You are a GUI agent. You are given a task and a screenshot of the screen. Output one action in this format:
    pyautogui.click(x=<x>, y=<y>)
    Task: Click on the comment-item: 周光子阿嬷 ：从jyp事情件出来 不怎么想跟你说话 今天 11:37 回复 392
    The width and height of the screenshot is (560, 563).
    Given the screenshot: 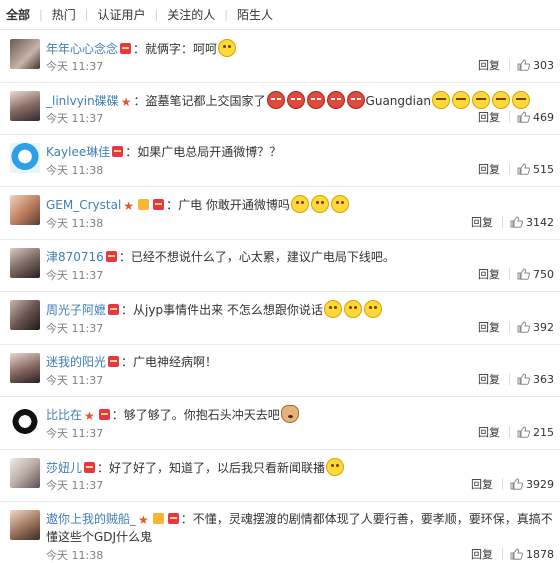 What is the action you would take?
    pyautogui.click(x=280, y=318)
    